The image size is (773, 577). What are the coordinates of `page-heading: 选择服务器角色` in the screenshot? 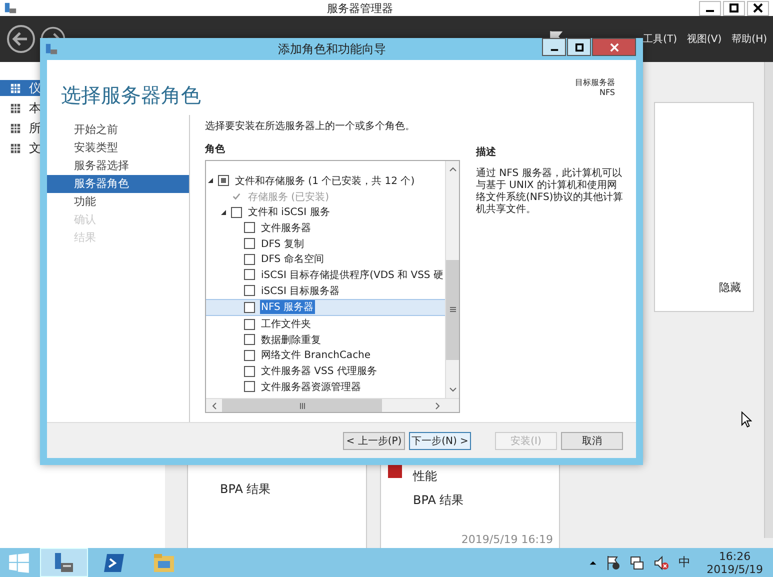 It's located at (131, 95).